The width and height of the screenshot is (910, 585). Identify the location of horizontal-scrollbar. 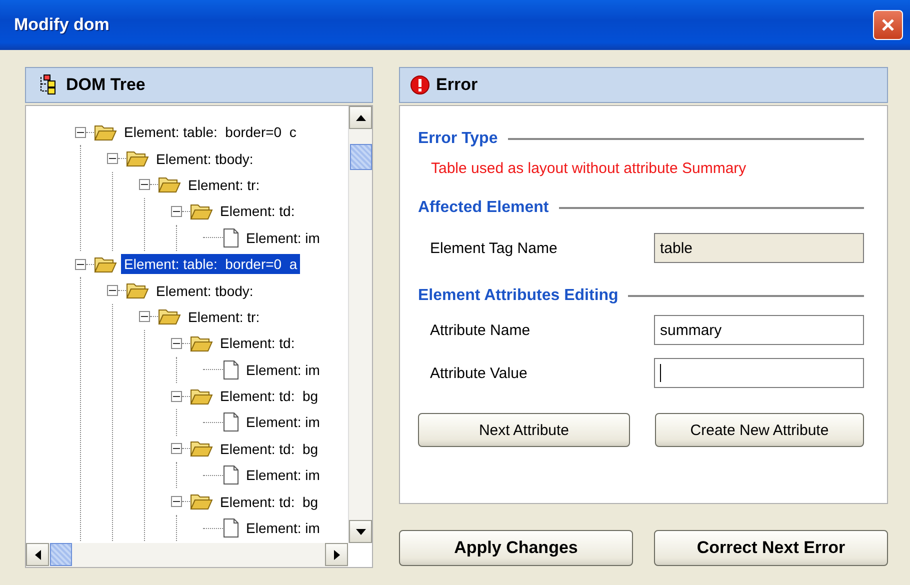
(187, 555).